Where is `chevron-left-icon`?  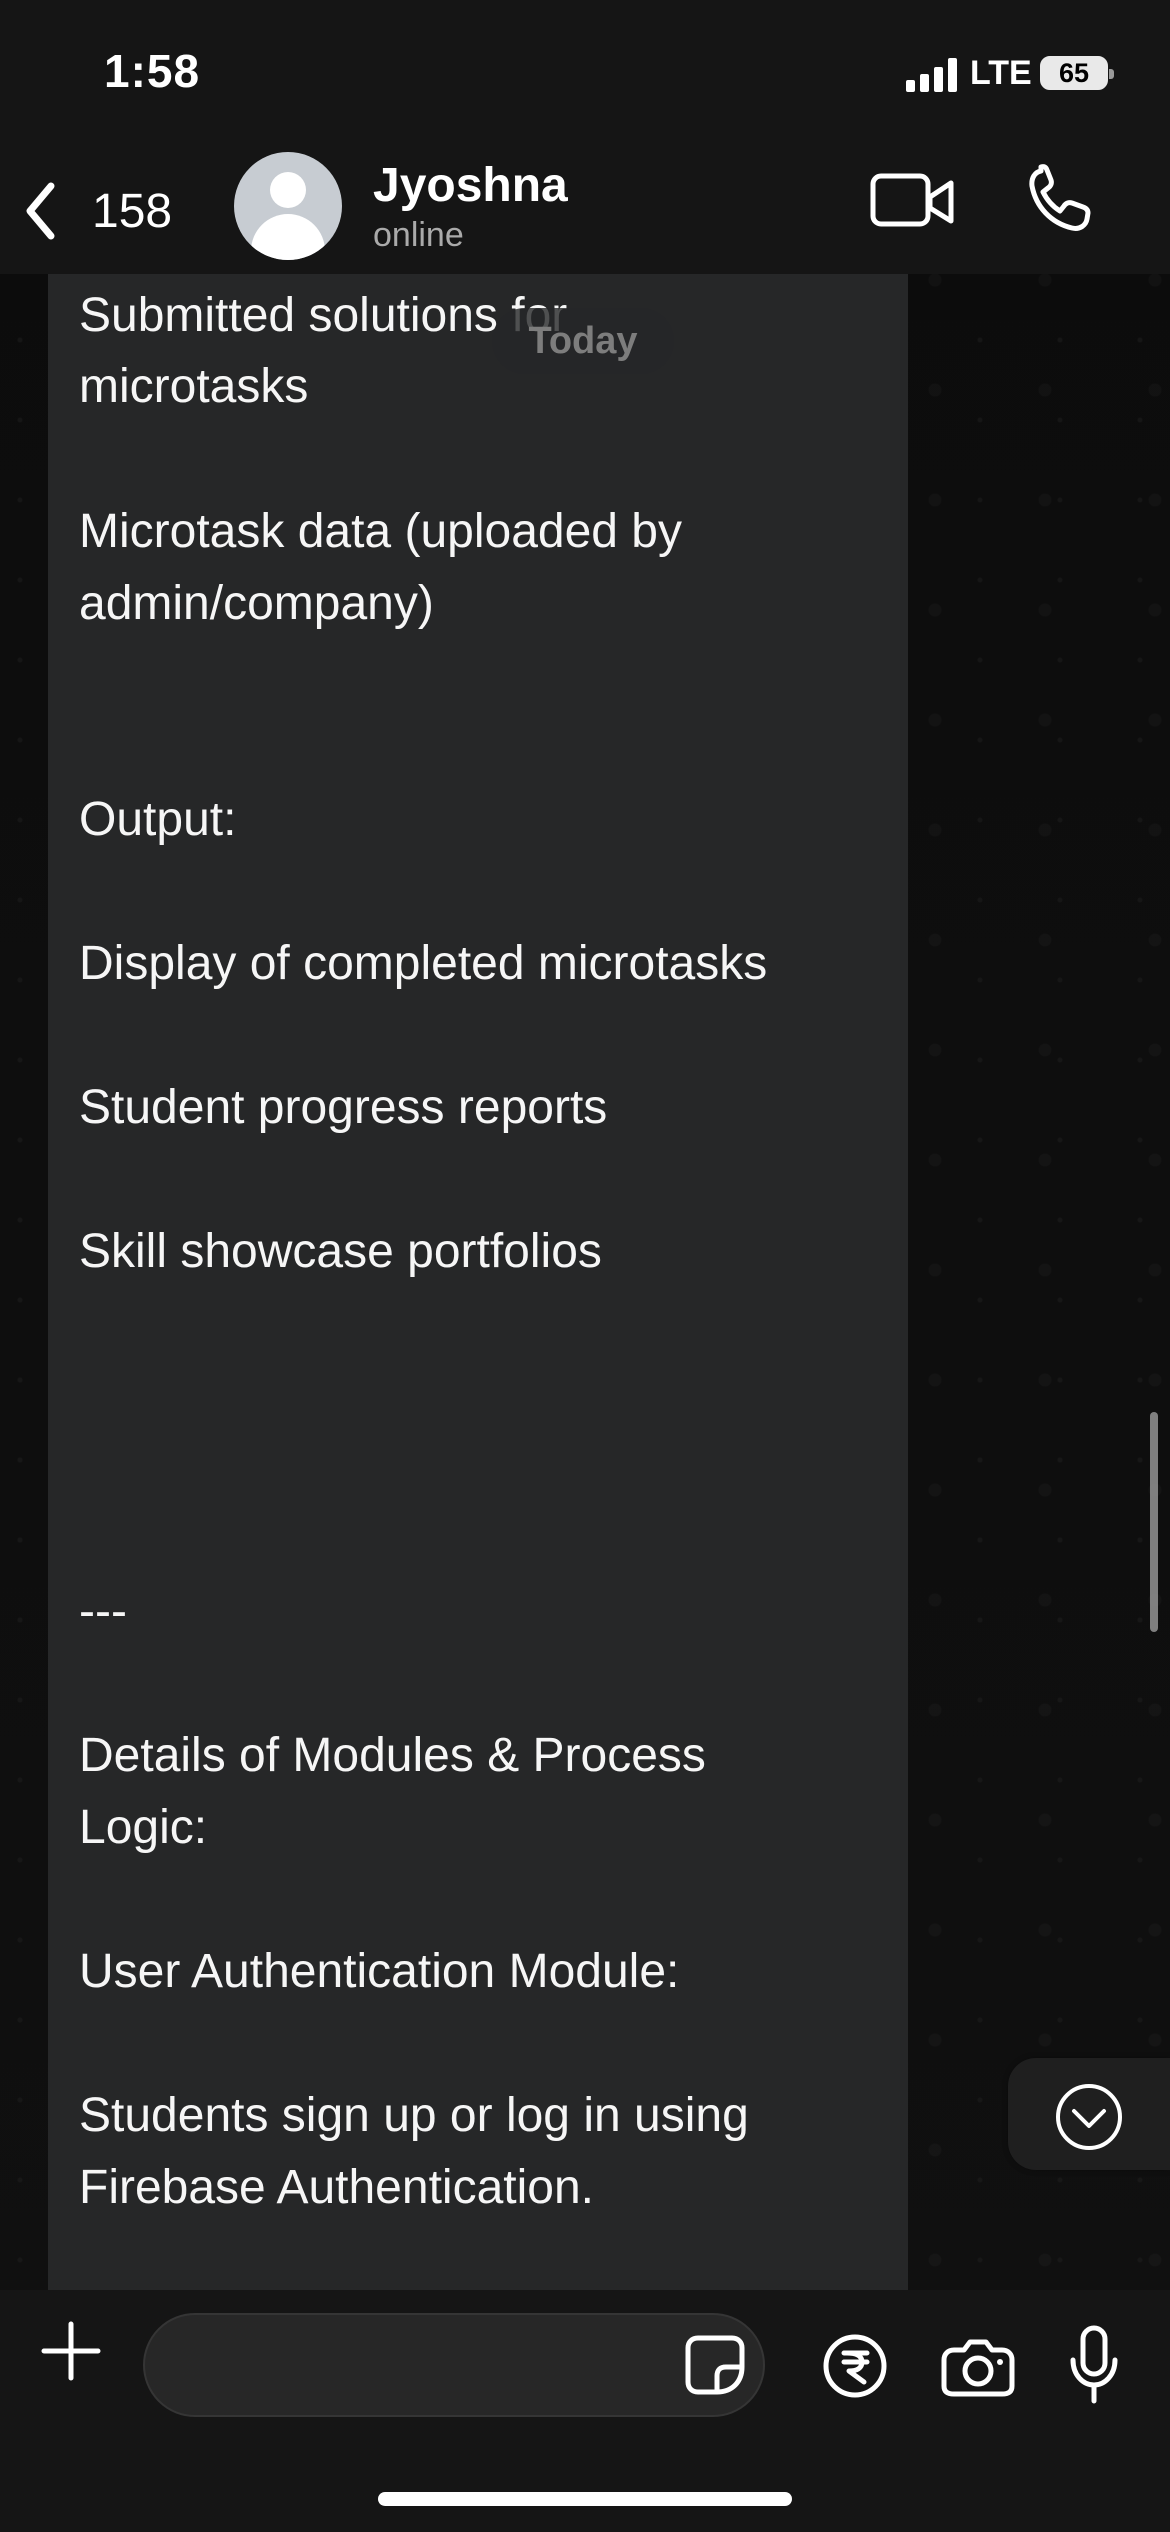
chevron-left-icon is located at coordinates (40, 211).